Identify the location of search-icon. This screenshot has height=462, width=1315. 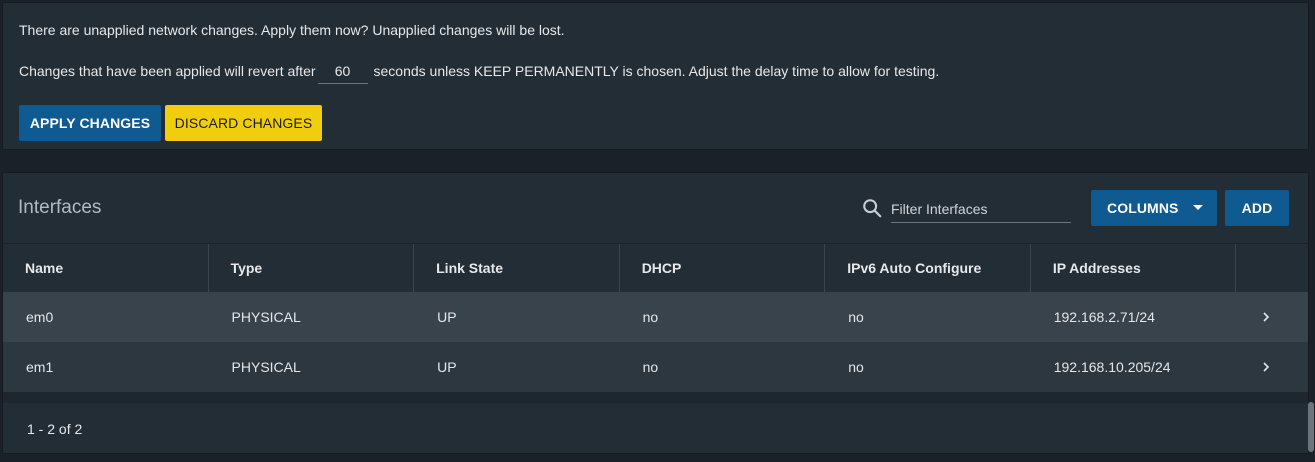
(872, 208).